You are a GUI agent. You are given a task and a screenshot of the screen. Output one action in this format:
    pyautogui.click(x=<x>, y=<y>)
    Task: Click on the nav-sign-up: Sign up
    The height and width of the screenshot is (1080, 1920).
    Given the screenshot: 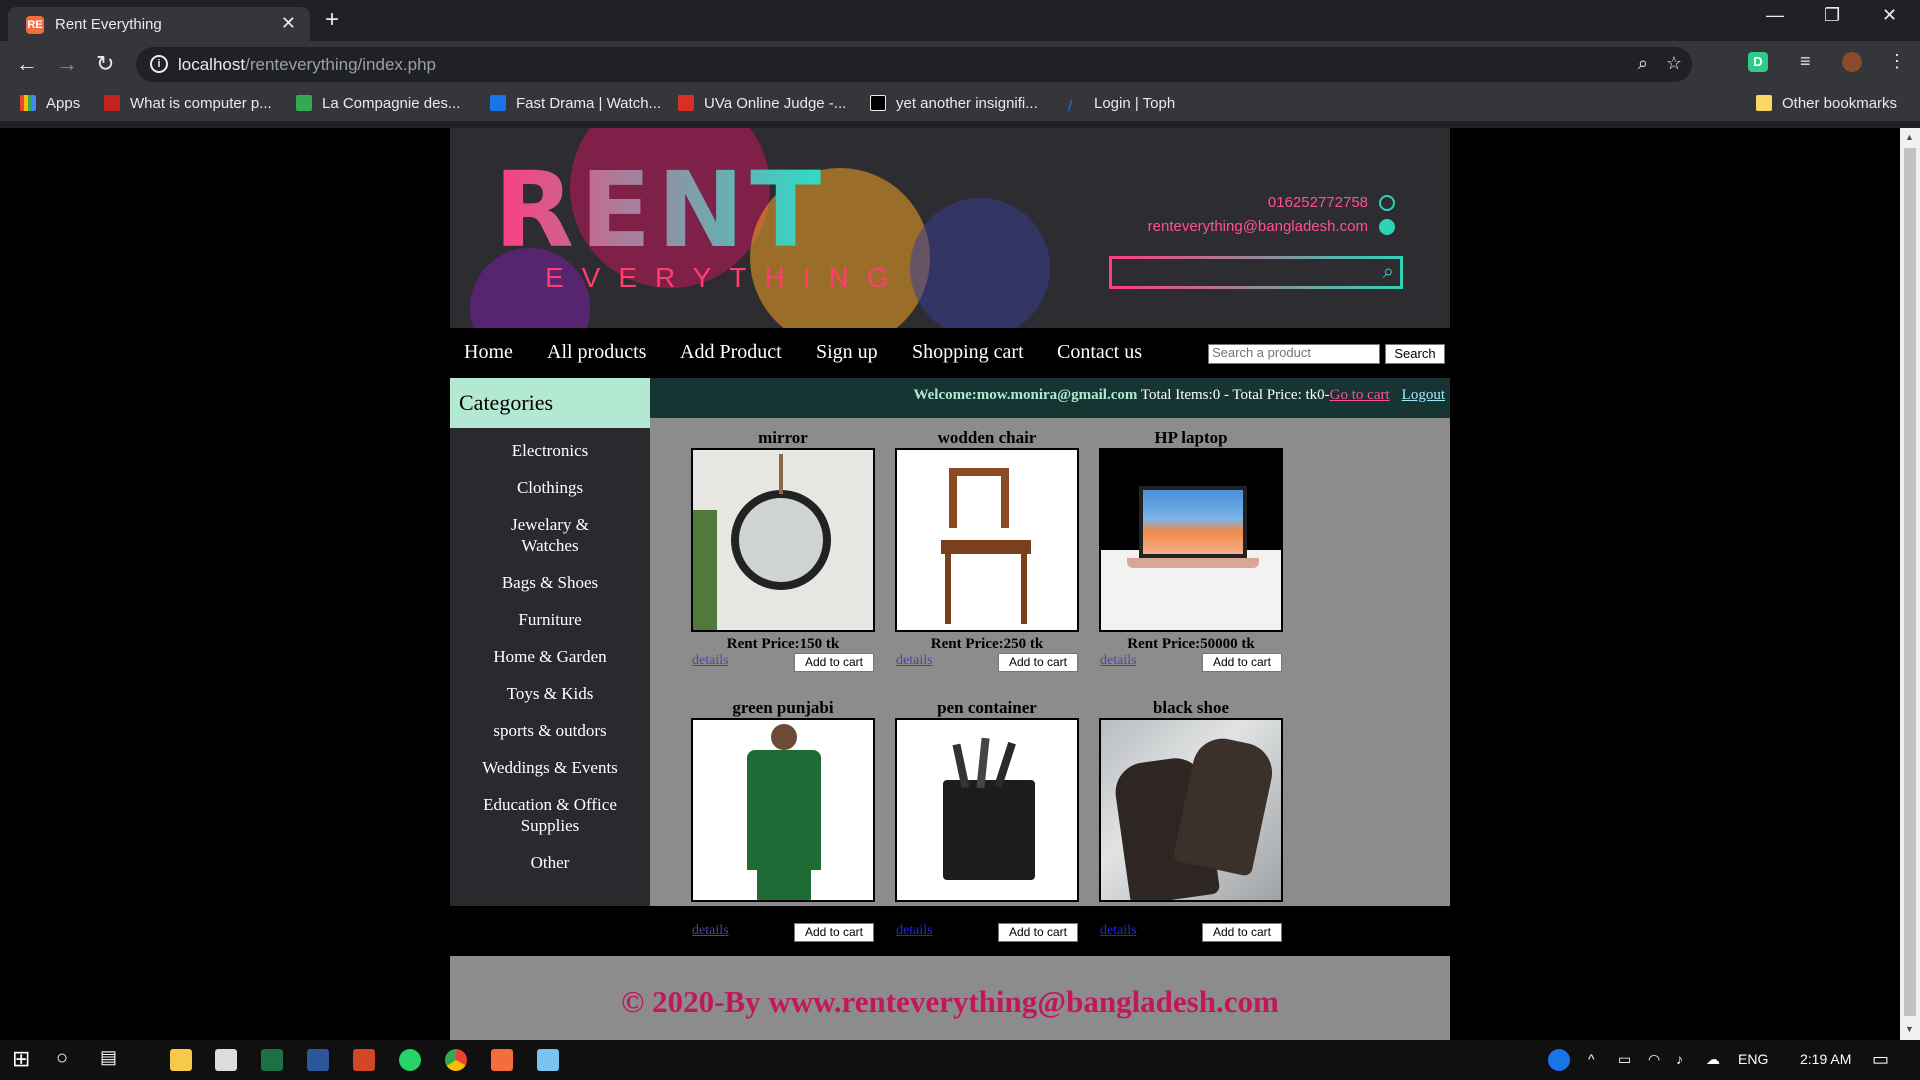 What is the action you would take?
    pyautogui.click(x=847, y=352)
    